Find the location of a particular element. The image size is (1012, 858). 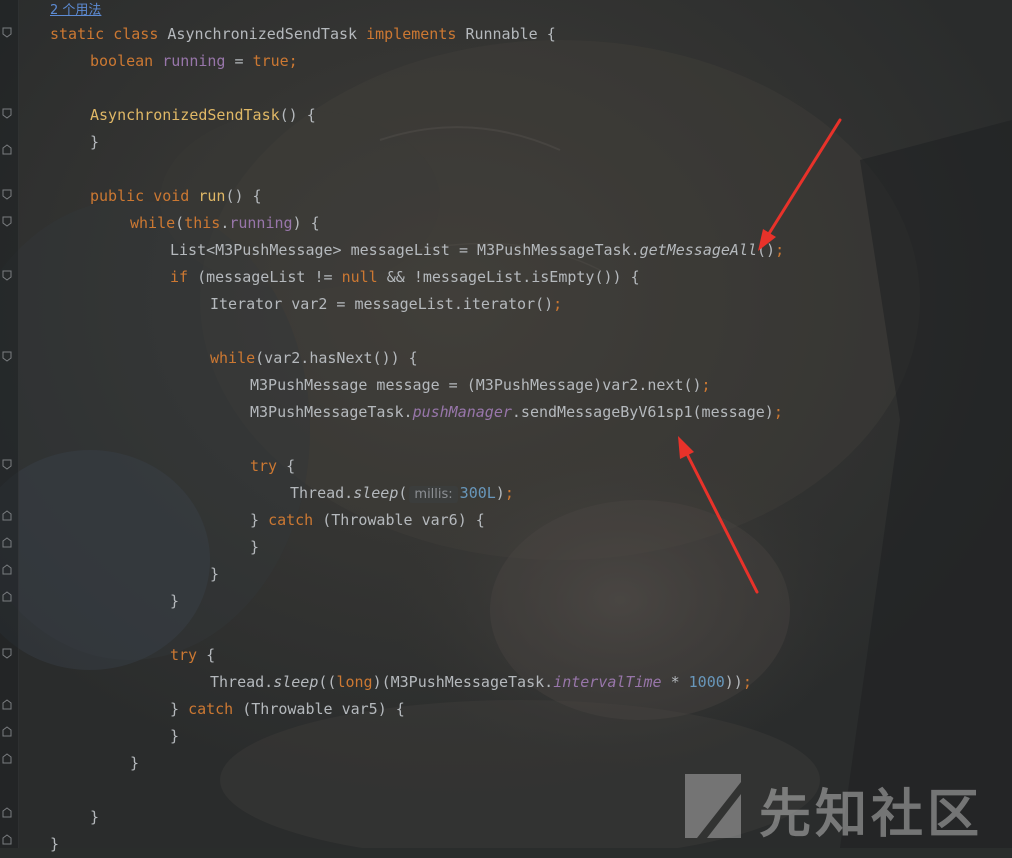

code-line-17: try { is located at coordinates (272, 466).